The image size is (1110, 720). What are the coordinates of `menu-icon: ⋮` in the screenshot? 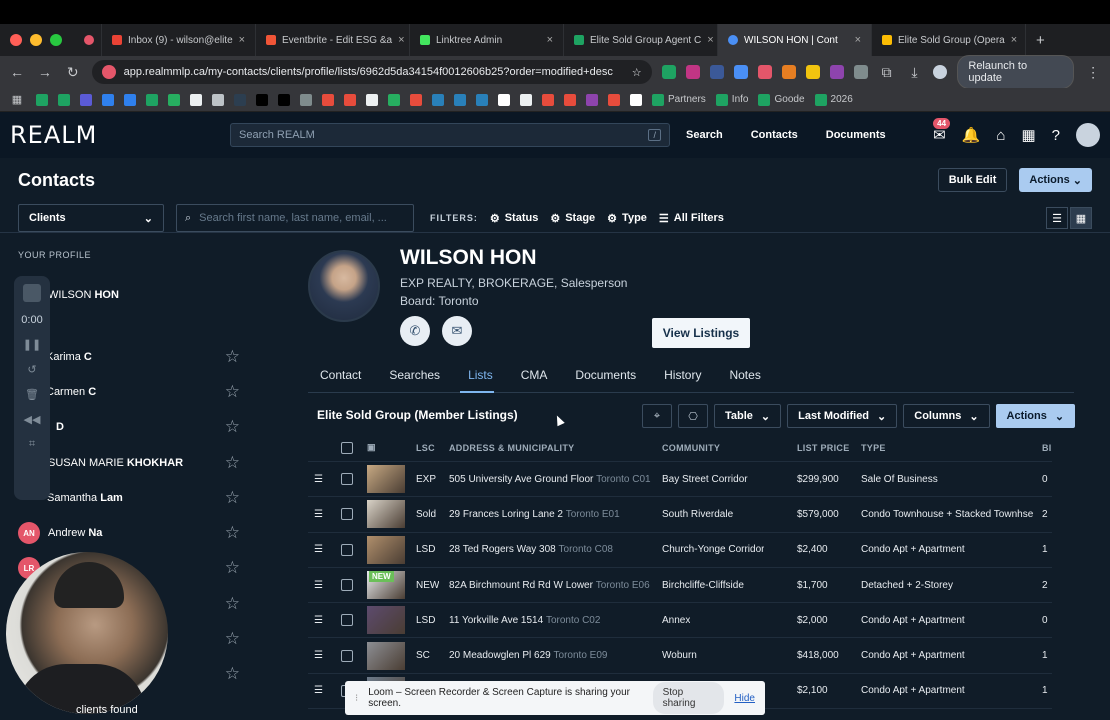 It's located at (1093, 72).